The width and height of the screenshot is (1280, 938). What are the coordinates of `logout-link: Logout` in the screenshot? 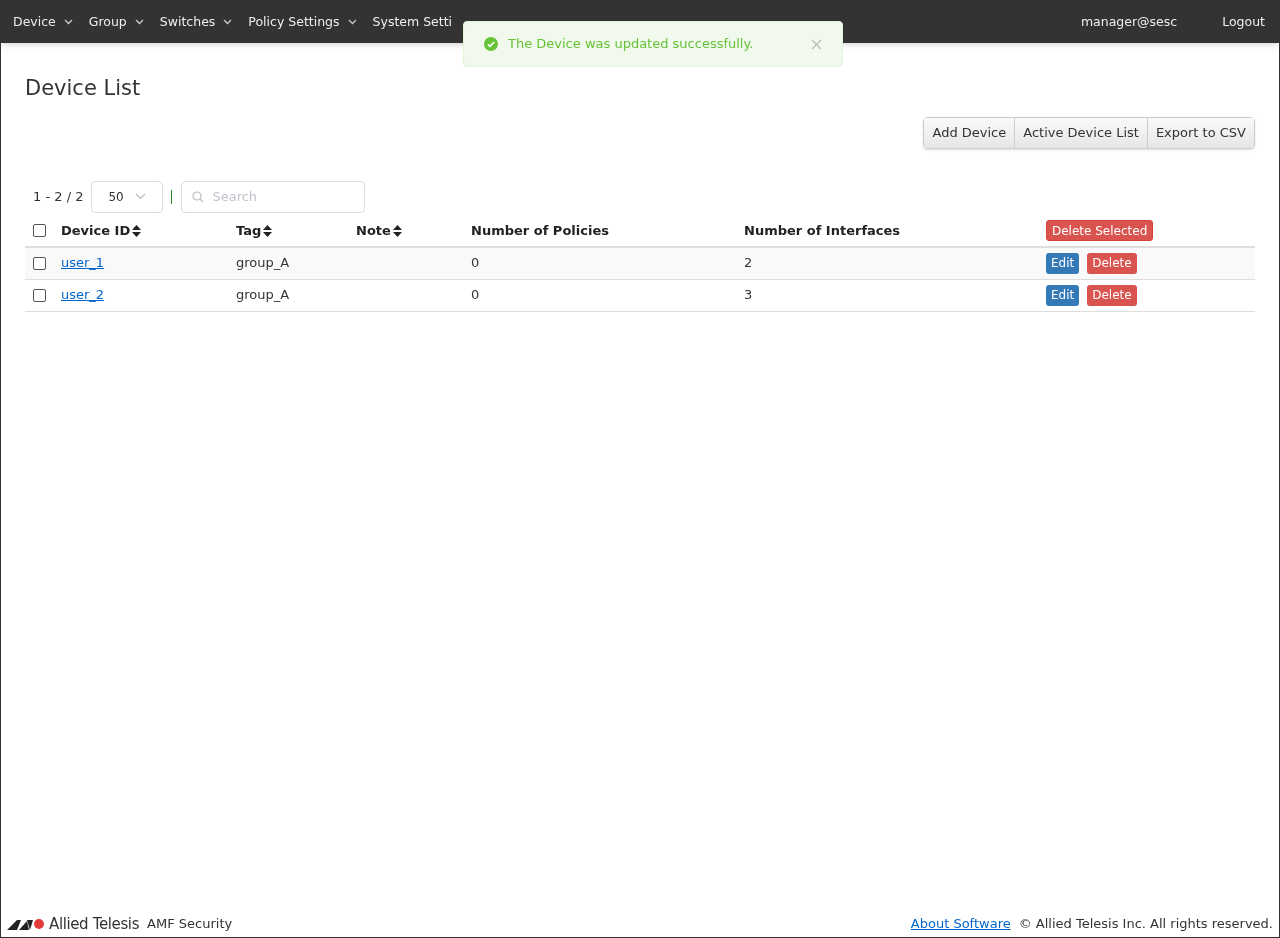 It's located at (1243, 22).